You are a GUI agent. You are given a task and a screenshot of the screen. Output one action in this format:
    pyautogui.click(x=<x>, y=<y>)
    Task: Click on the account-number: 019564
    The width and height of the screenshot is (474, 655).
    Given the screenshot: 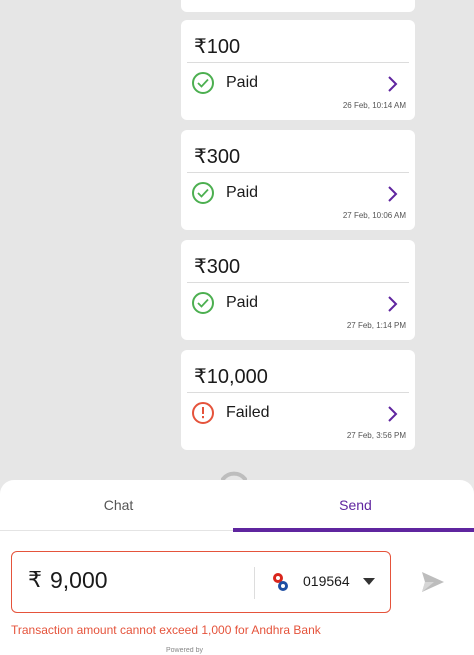 What is the action you would take?
    pyautogui.click(x=326, y=581)
    